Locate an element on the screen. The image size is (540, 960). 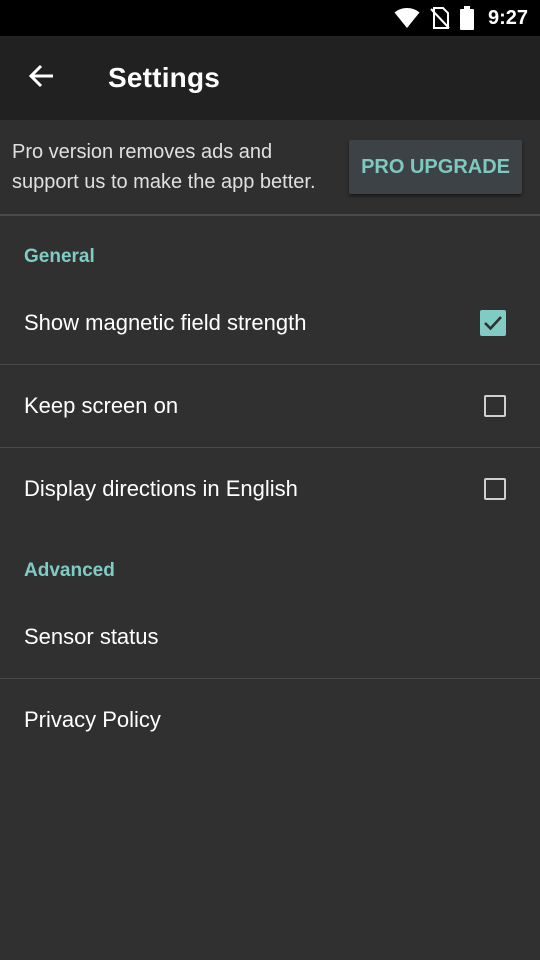
directions-english-checkbox is located at coordinates (495, 489).